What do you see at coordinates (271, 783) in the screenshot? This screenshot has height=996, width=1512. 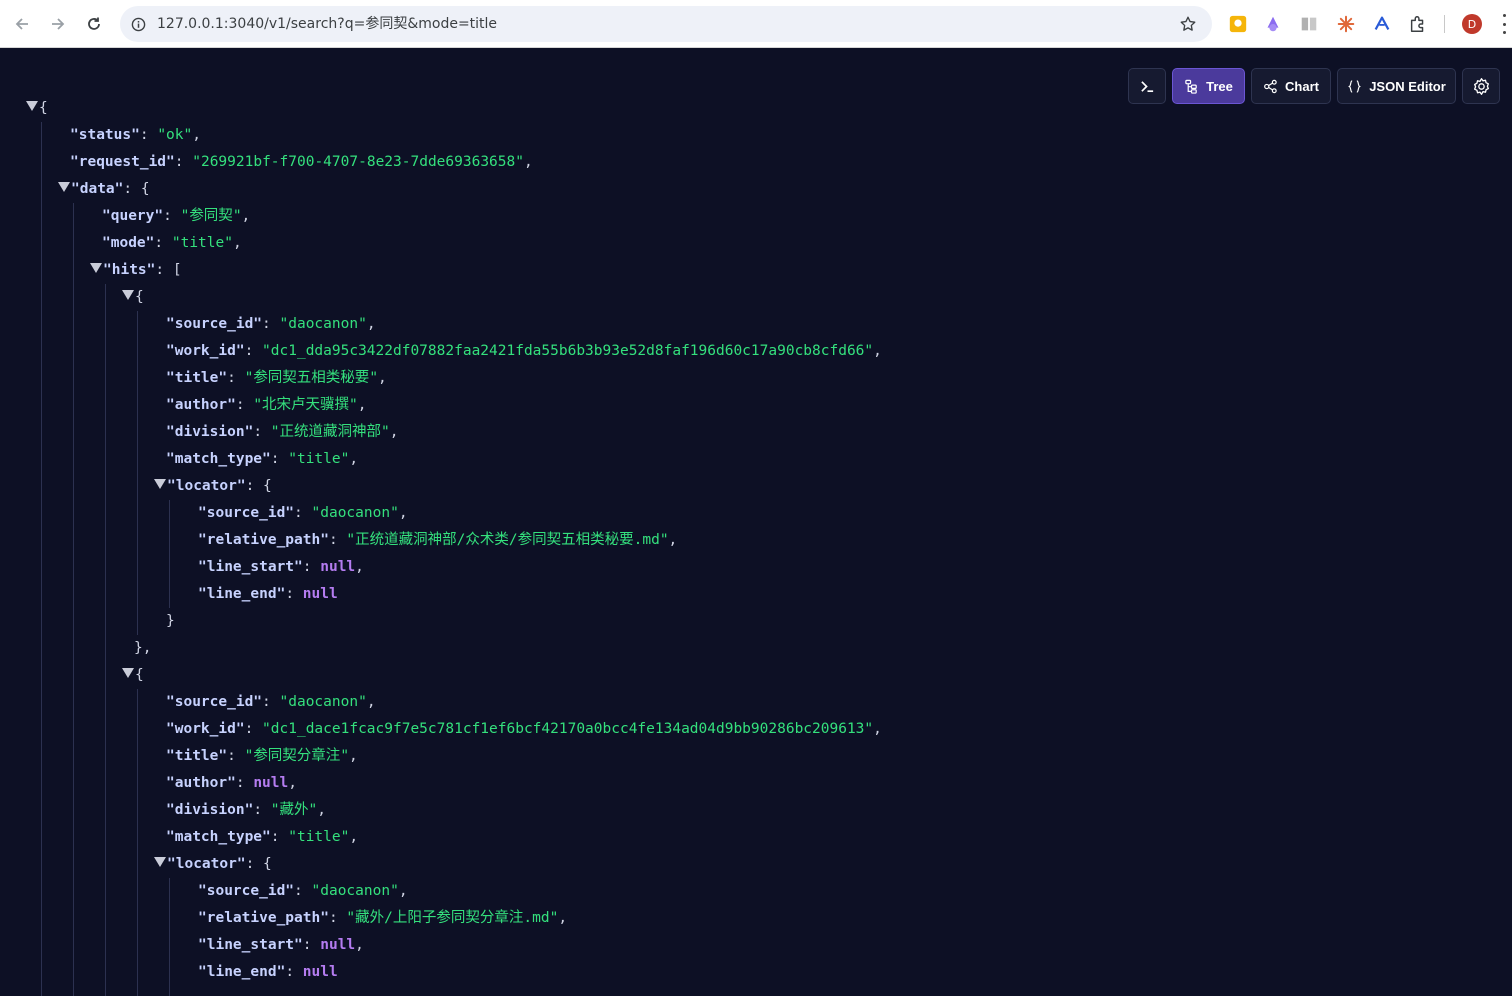 I see `author-value: null` at bounding box center [271, 783].